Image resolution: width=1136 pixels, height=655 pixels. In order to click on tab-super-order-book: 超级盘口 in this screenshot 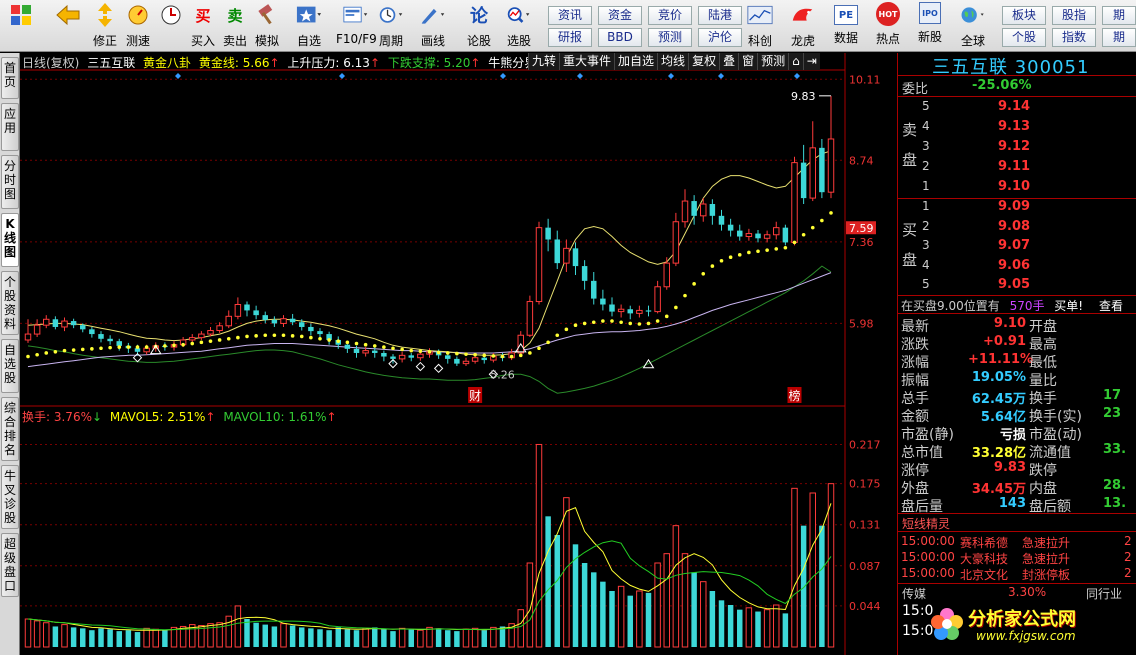, I will do `click(10, 565)`.